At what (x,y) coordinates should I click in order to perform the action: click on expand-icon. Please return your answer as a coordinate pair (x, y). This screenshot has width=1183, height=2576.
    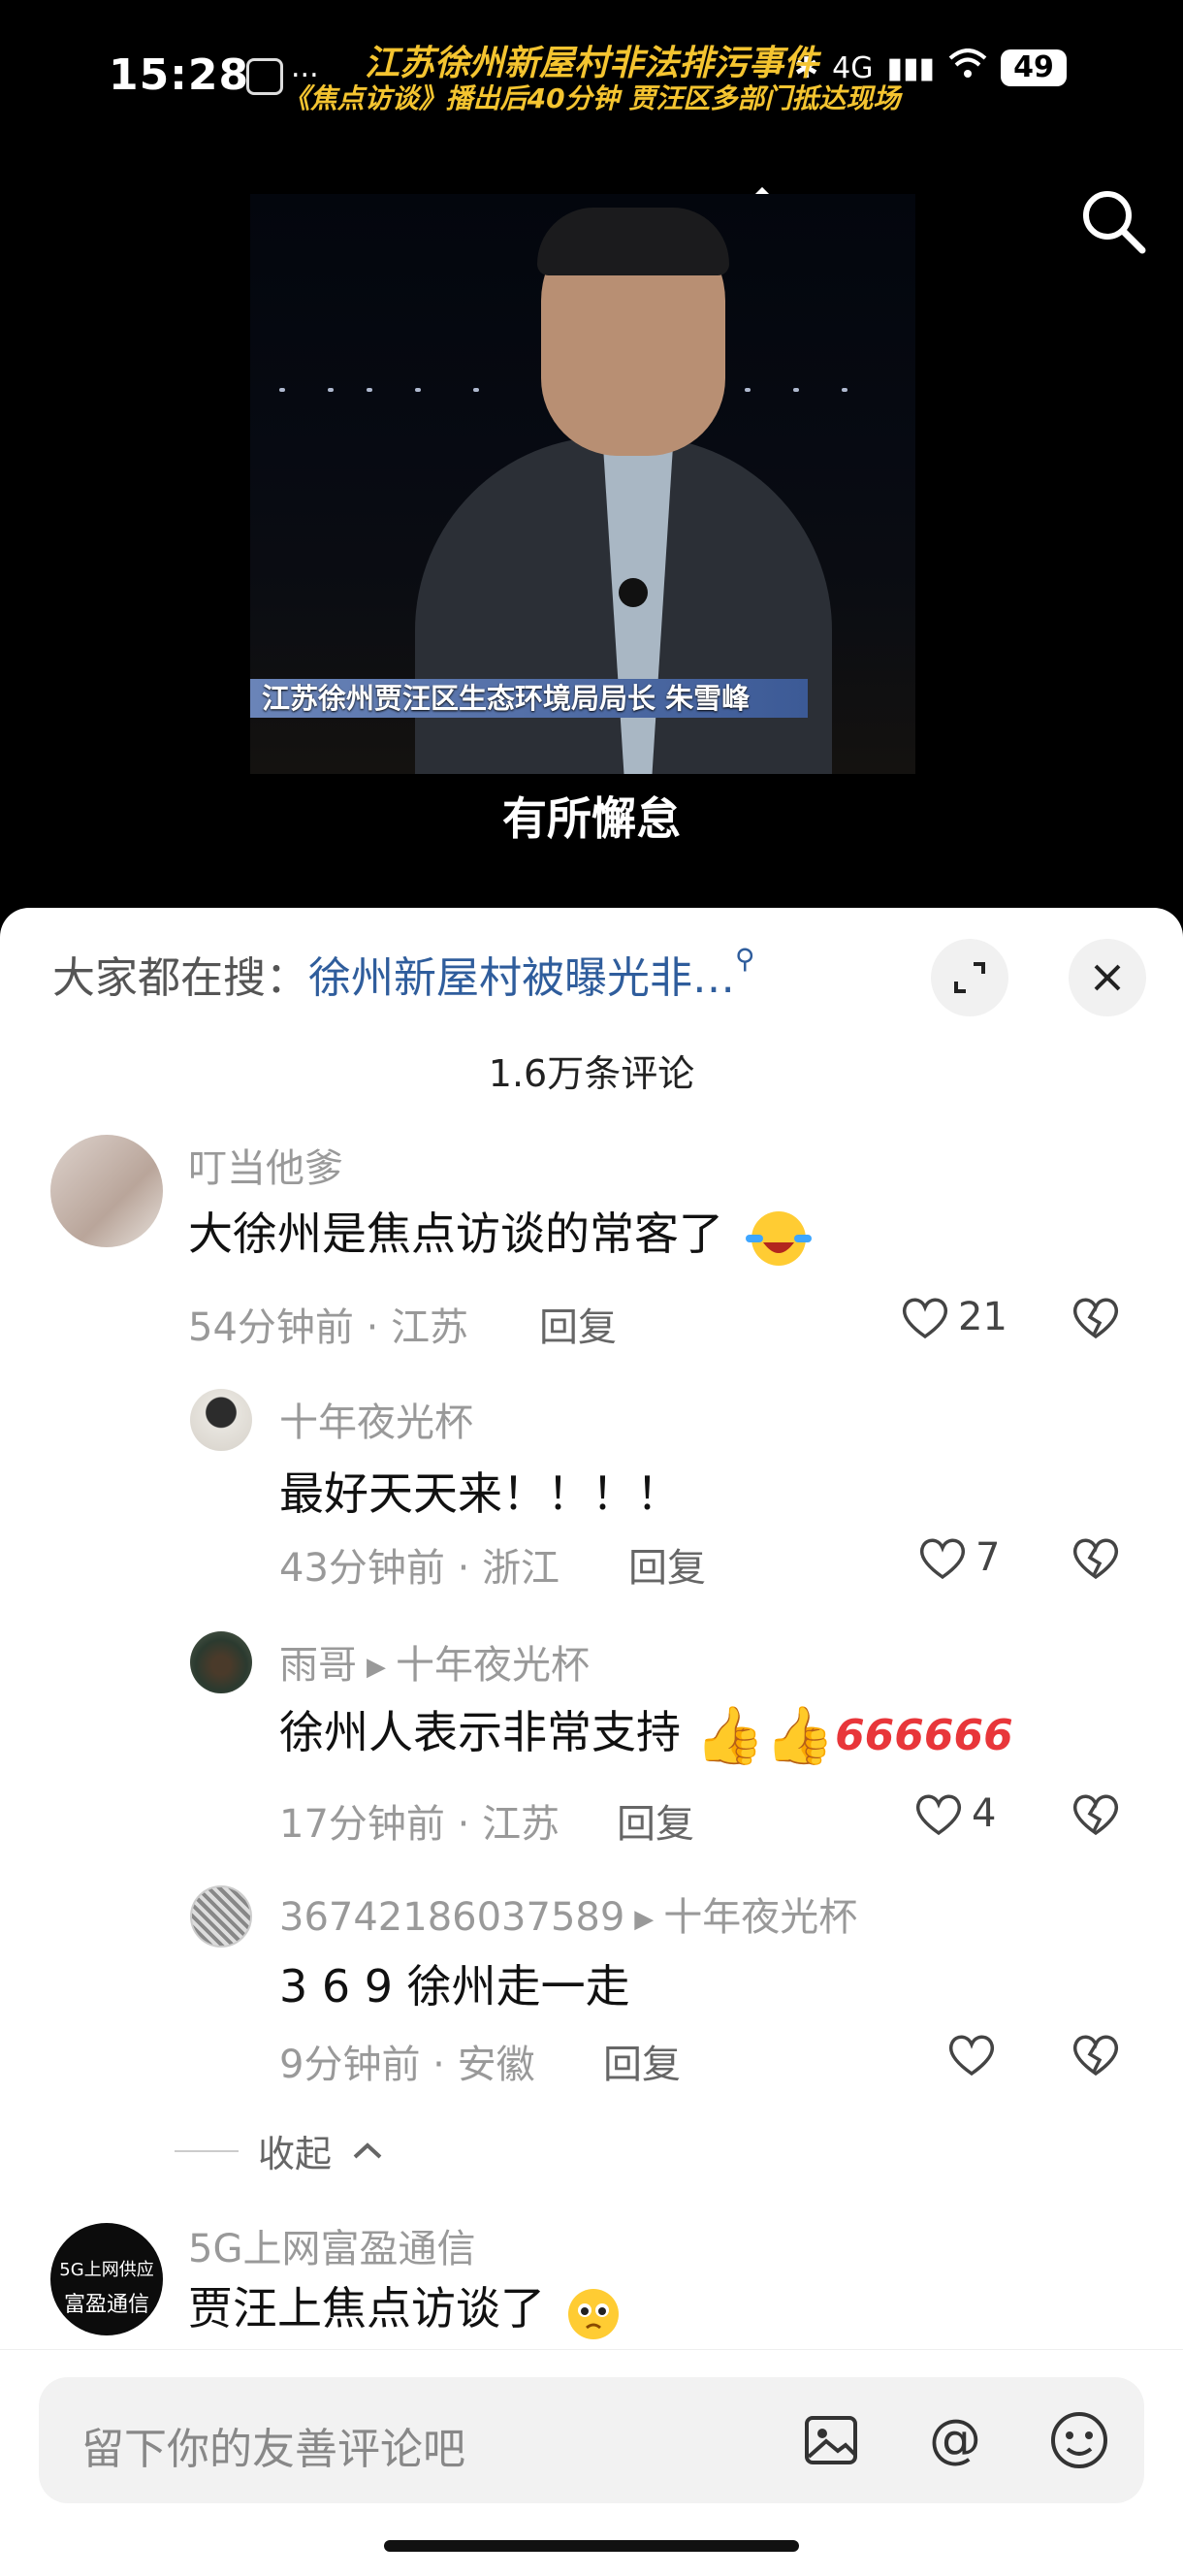
    Looking at the image, I should click on (969, 977).